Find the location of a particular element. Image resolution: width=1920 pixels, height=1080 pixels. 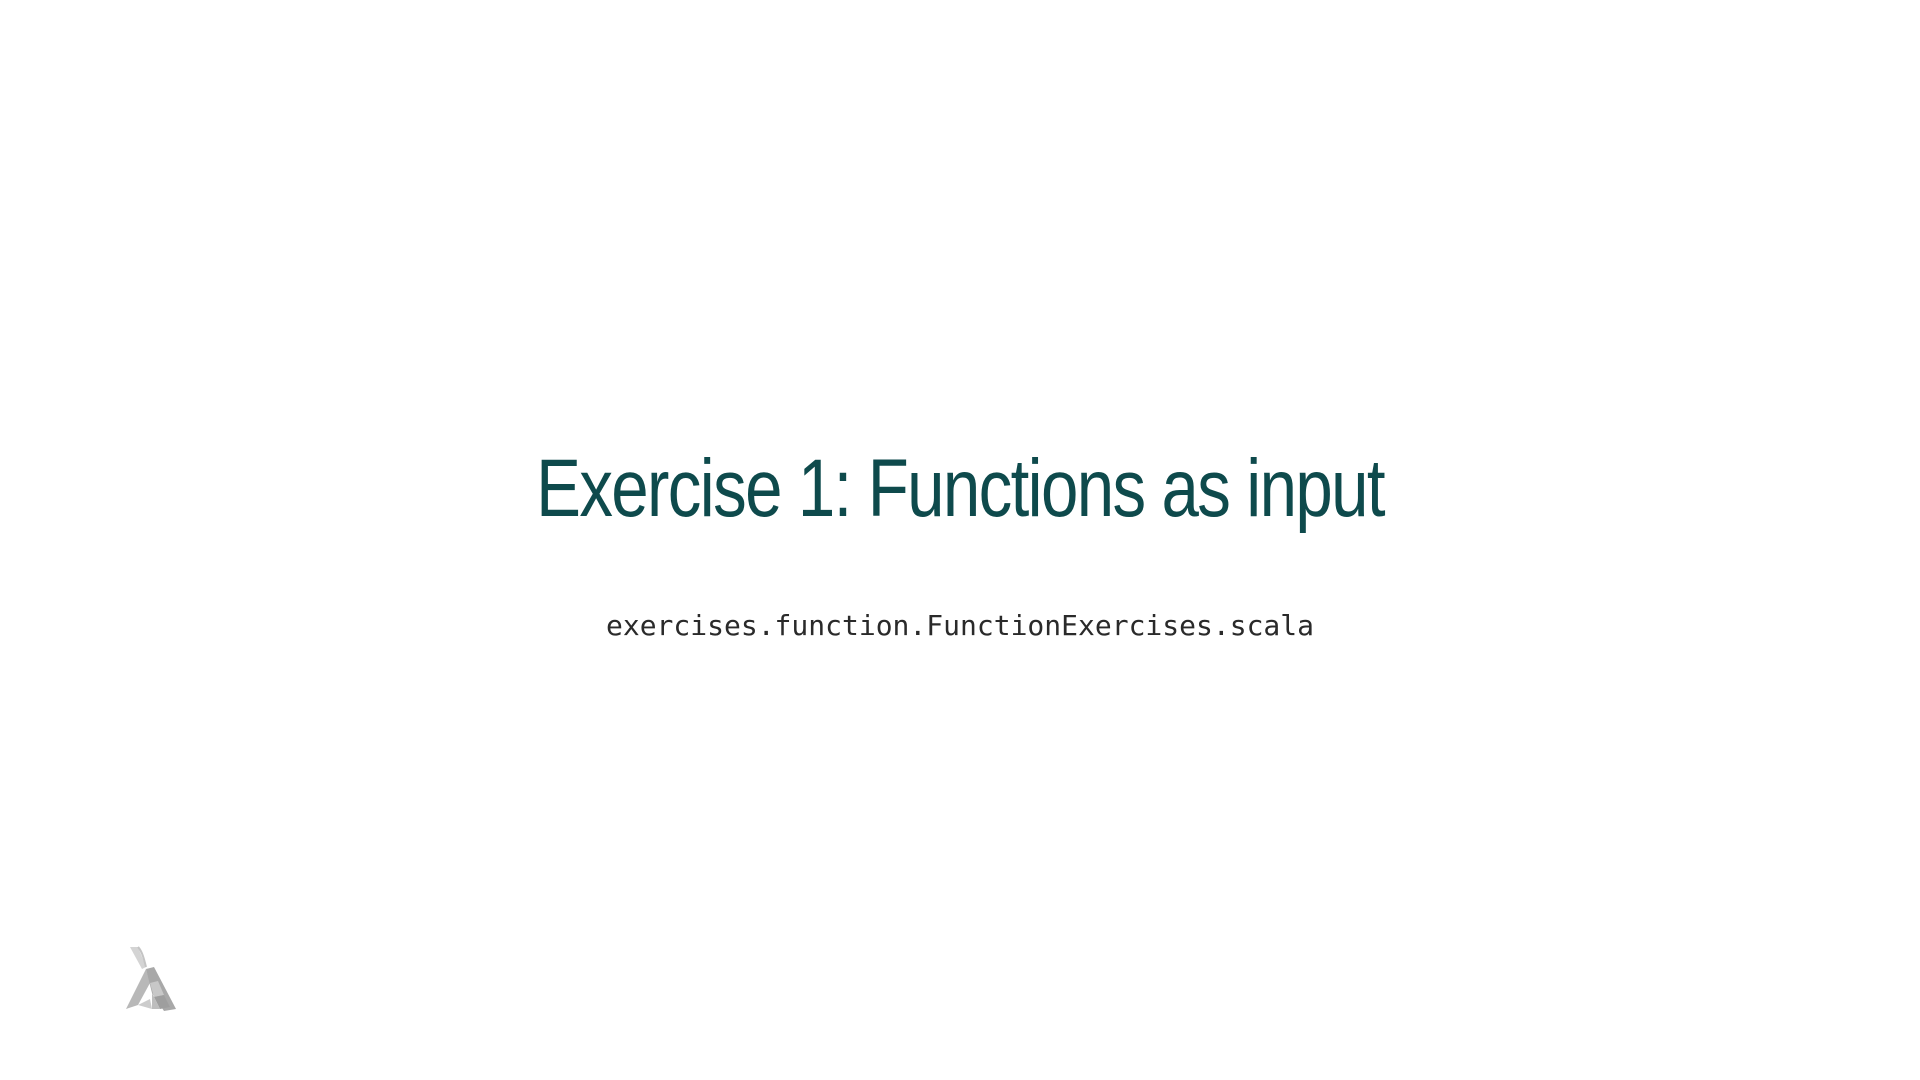

slide-title: Exercise 1: Functions as input is located at coordinates (960, 488).